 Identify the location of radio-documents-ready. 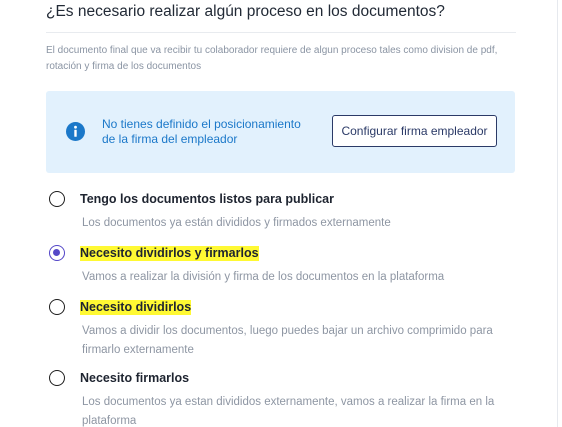
(57, 199).